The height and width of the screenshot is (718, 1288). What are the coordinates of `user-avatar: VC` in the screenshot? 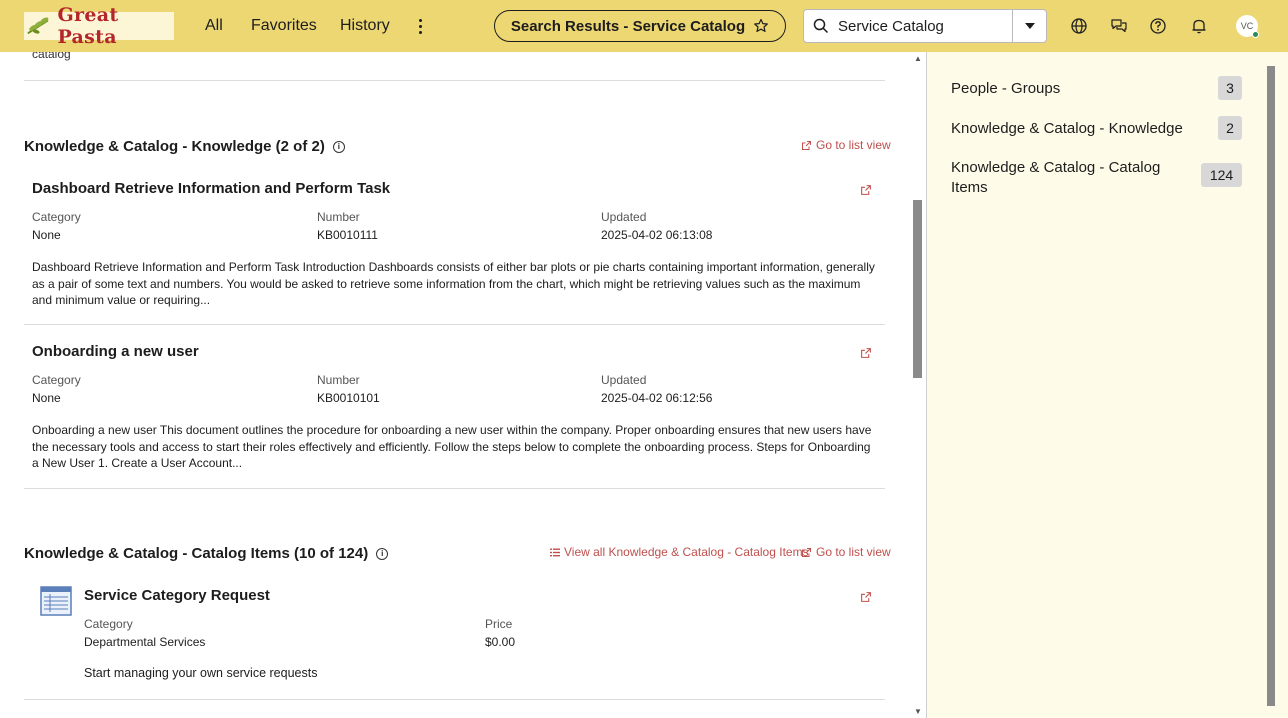 It's located at (1247, 26).